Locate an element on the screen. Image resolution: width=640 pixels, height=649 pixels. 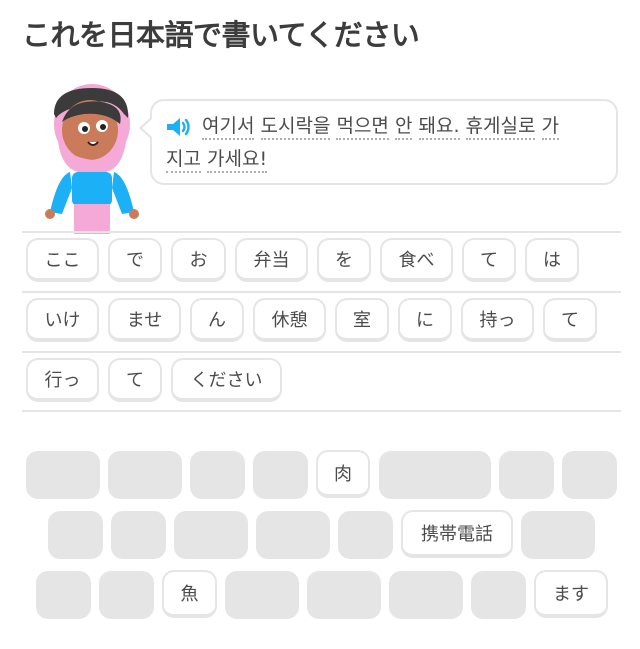
prompt-sentence: 여기서 도시락을 먹으면 안 돼요. 휴게실로 가 지고 가세요! is located at coordinates (384, 143).